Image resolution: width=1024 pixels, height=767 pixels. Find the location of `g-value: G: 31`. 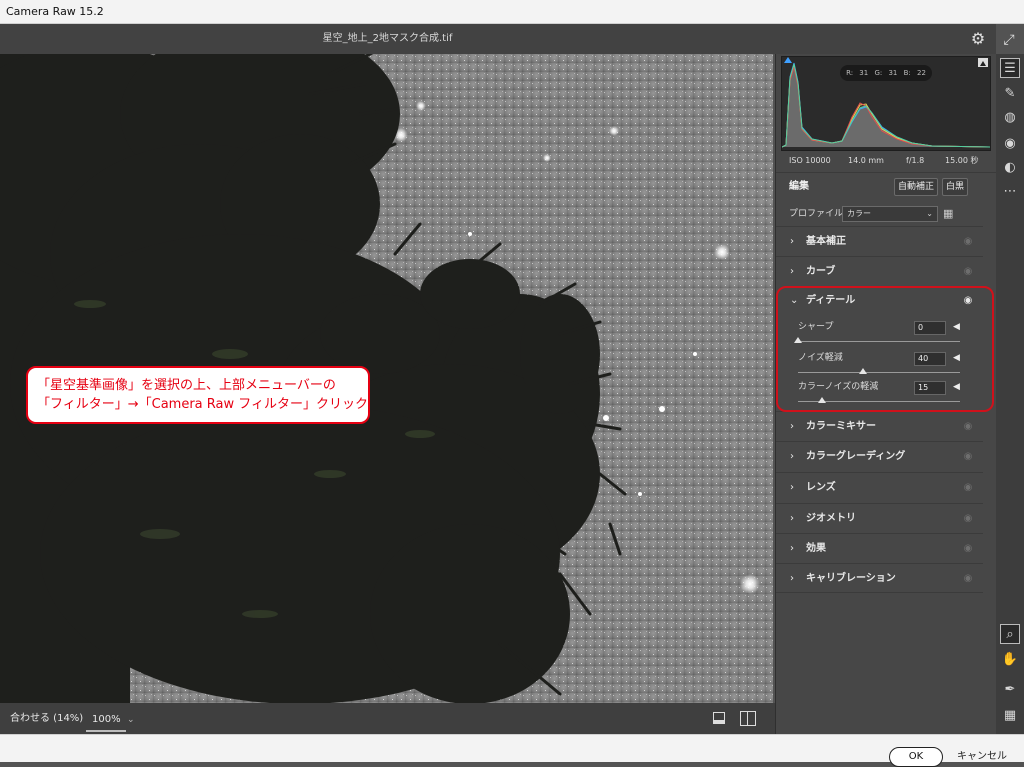

g-value: G: 31 is located at coordinates (886, 73).